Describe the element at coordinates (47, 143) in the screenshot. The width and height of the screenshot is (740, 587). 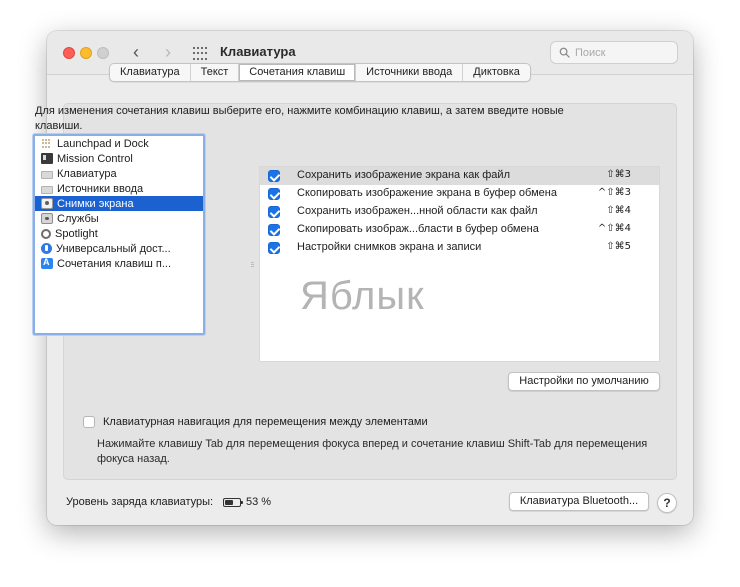
I see `launchpad-icon` at that location.